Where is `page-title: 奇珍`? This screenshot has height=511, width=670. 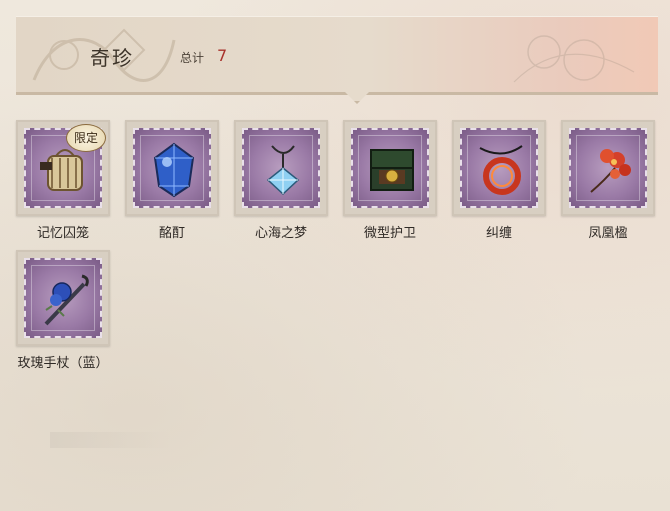 page-title: 奇珍 is located at coordinates (112, 58).